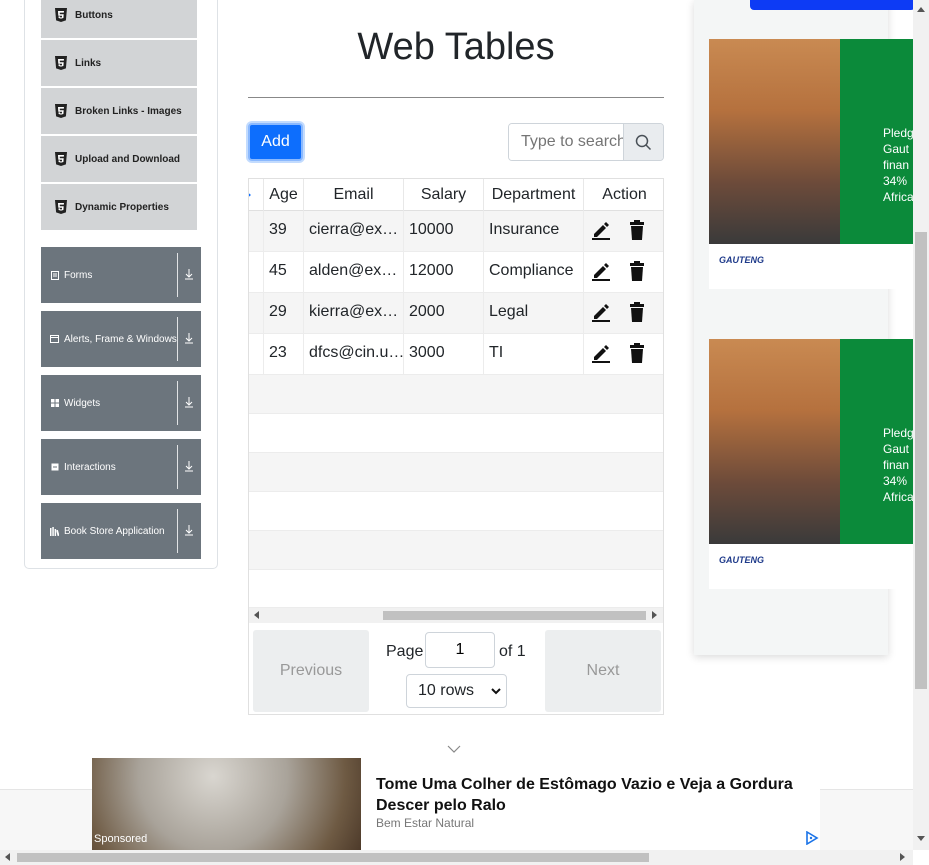 This screenshot has width=929, height=865. I want to click on previous-button: Previous, so click(311, 671).